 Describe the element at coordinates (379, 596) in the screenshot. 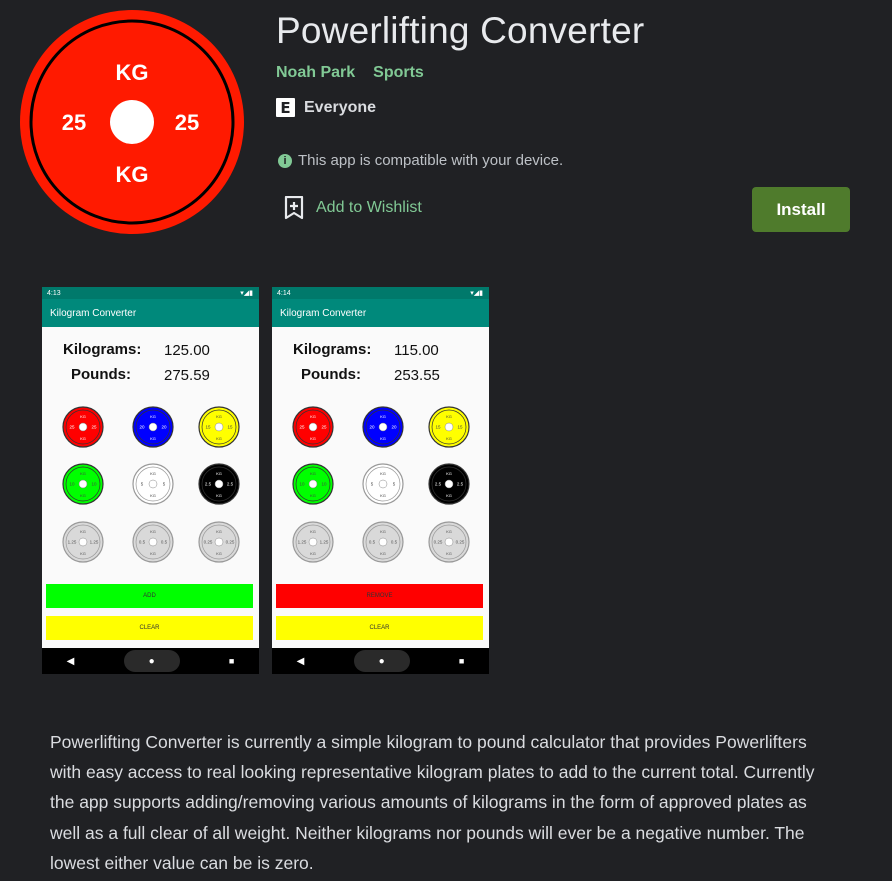

I see `action-button: REMOVE` at that location.